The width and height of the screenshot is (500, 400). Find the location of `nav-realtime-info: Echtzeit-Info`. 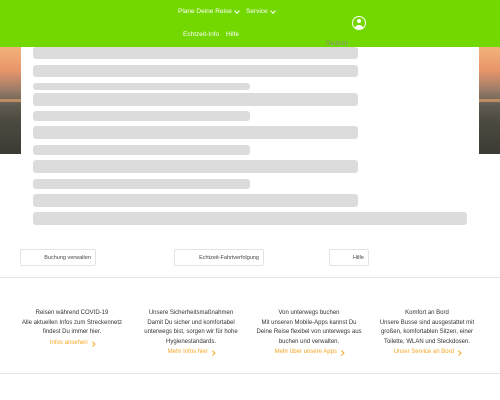

nav-realtime-info: Echtzeit-Info is located at coordinates (201, 34).